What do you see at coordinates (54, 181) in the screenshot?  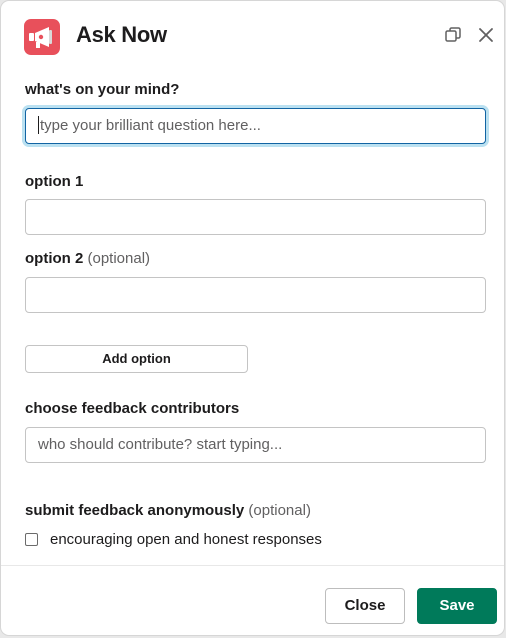 I see `option-1-label: option 1` at bounding box center [54, 181].